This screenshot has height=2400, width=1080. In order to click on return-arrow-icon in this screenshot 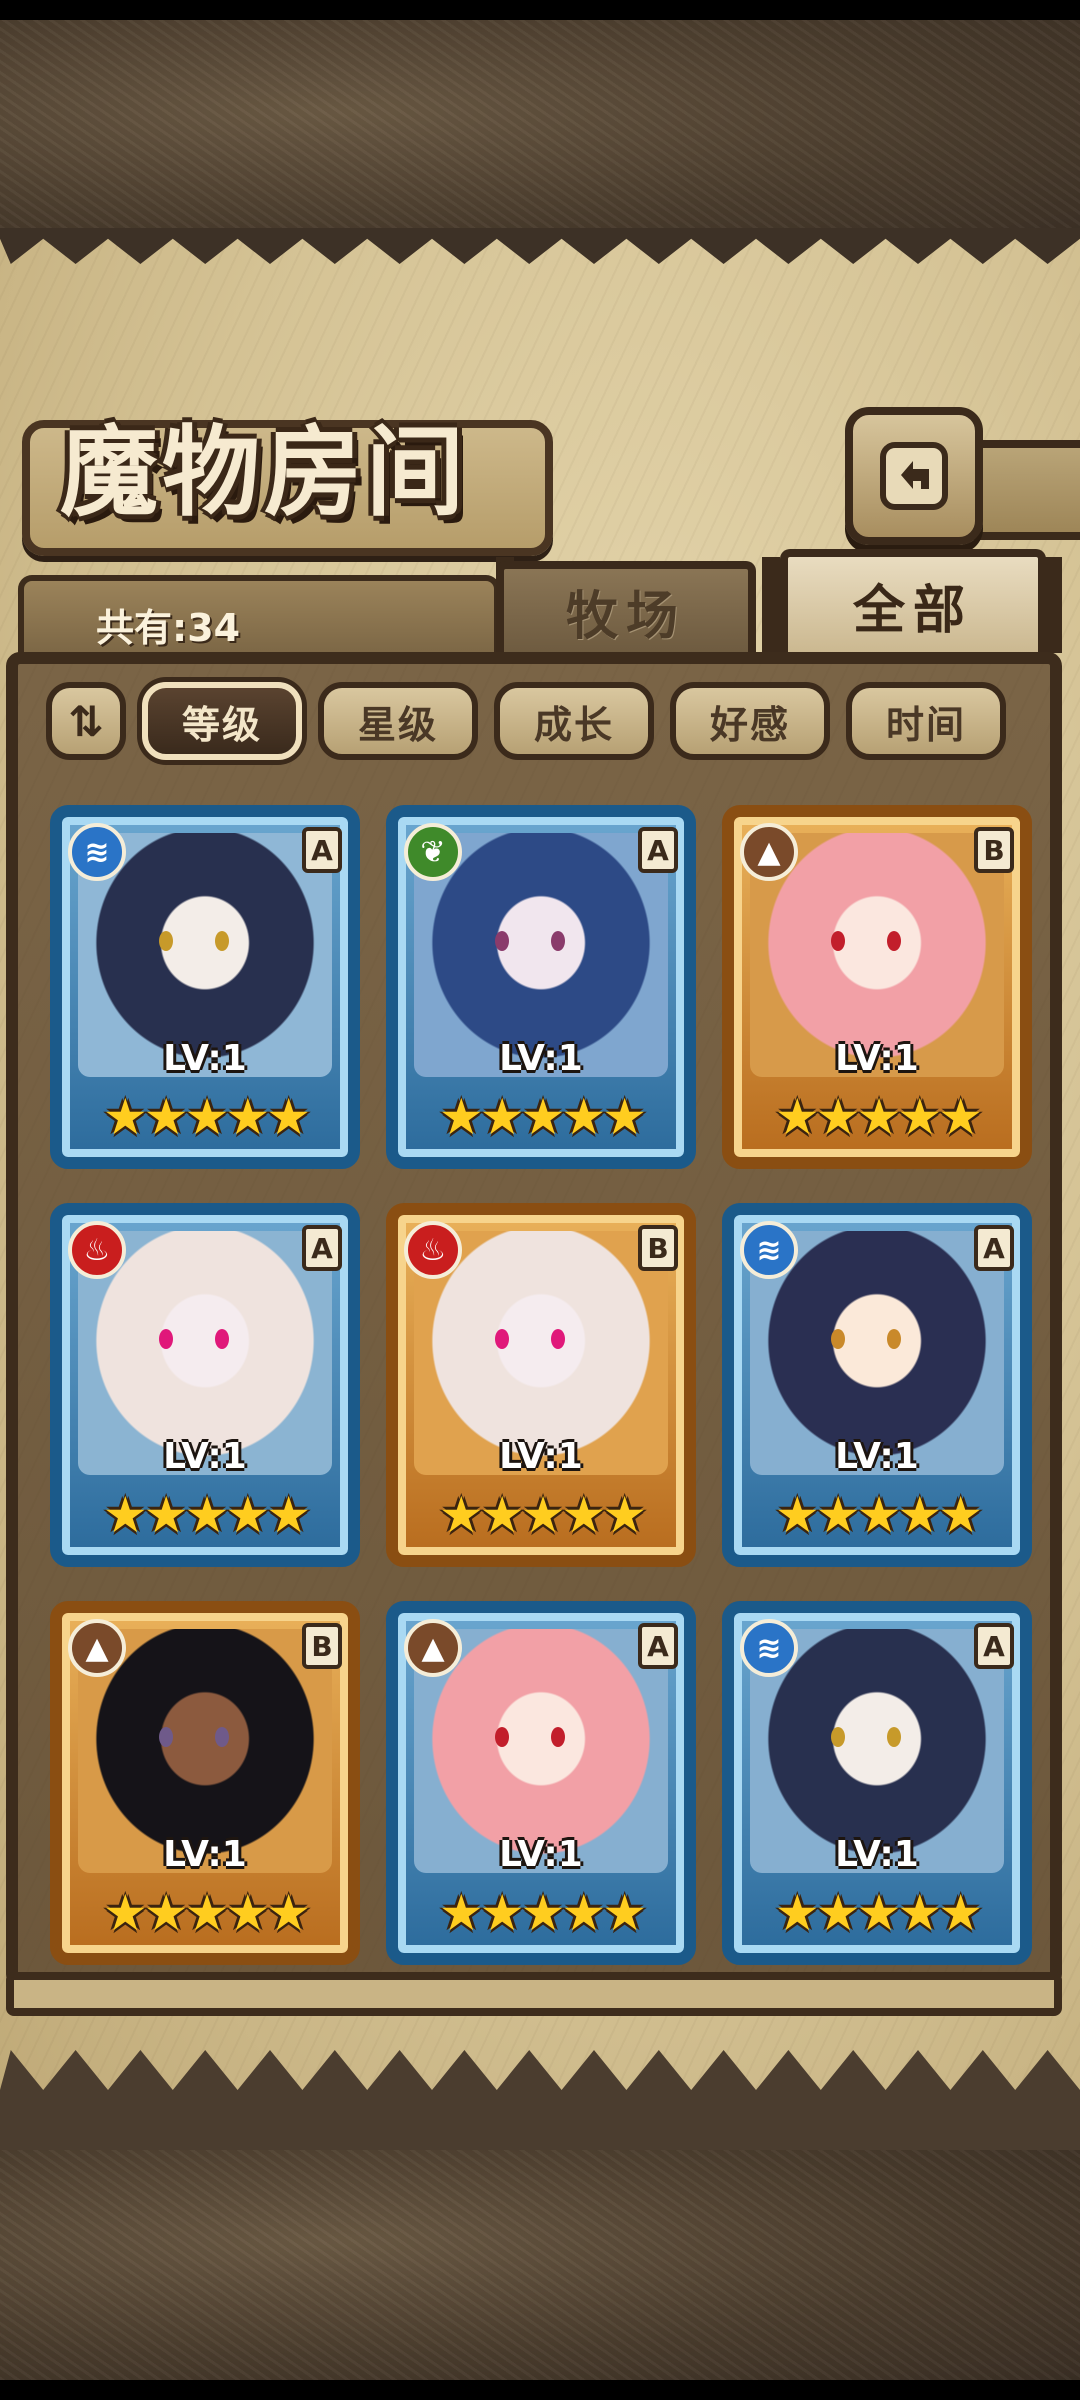, I will do `click(914, 476)`.